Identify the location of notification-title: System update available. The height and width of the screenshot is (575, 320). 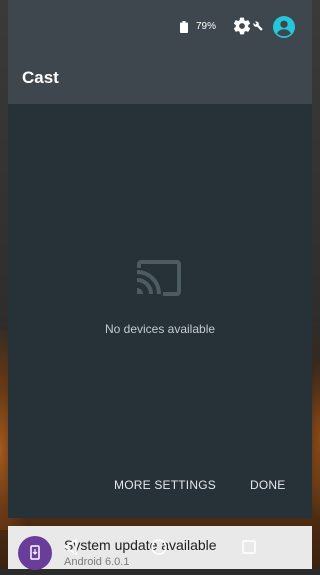
(140, 545).